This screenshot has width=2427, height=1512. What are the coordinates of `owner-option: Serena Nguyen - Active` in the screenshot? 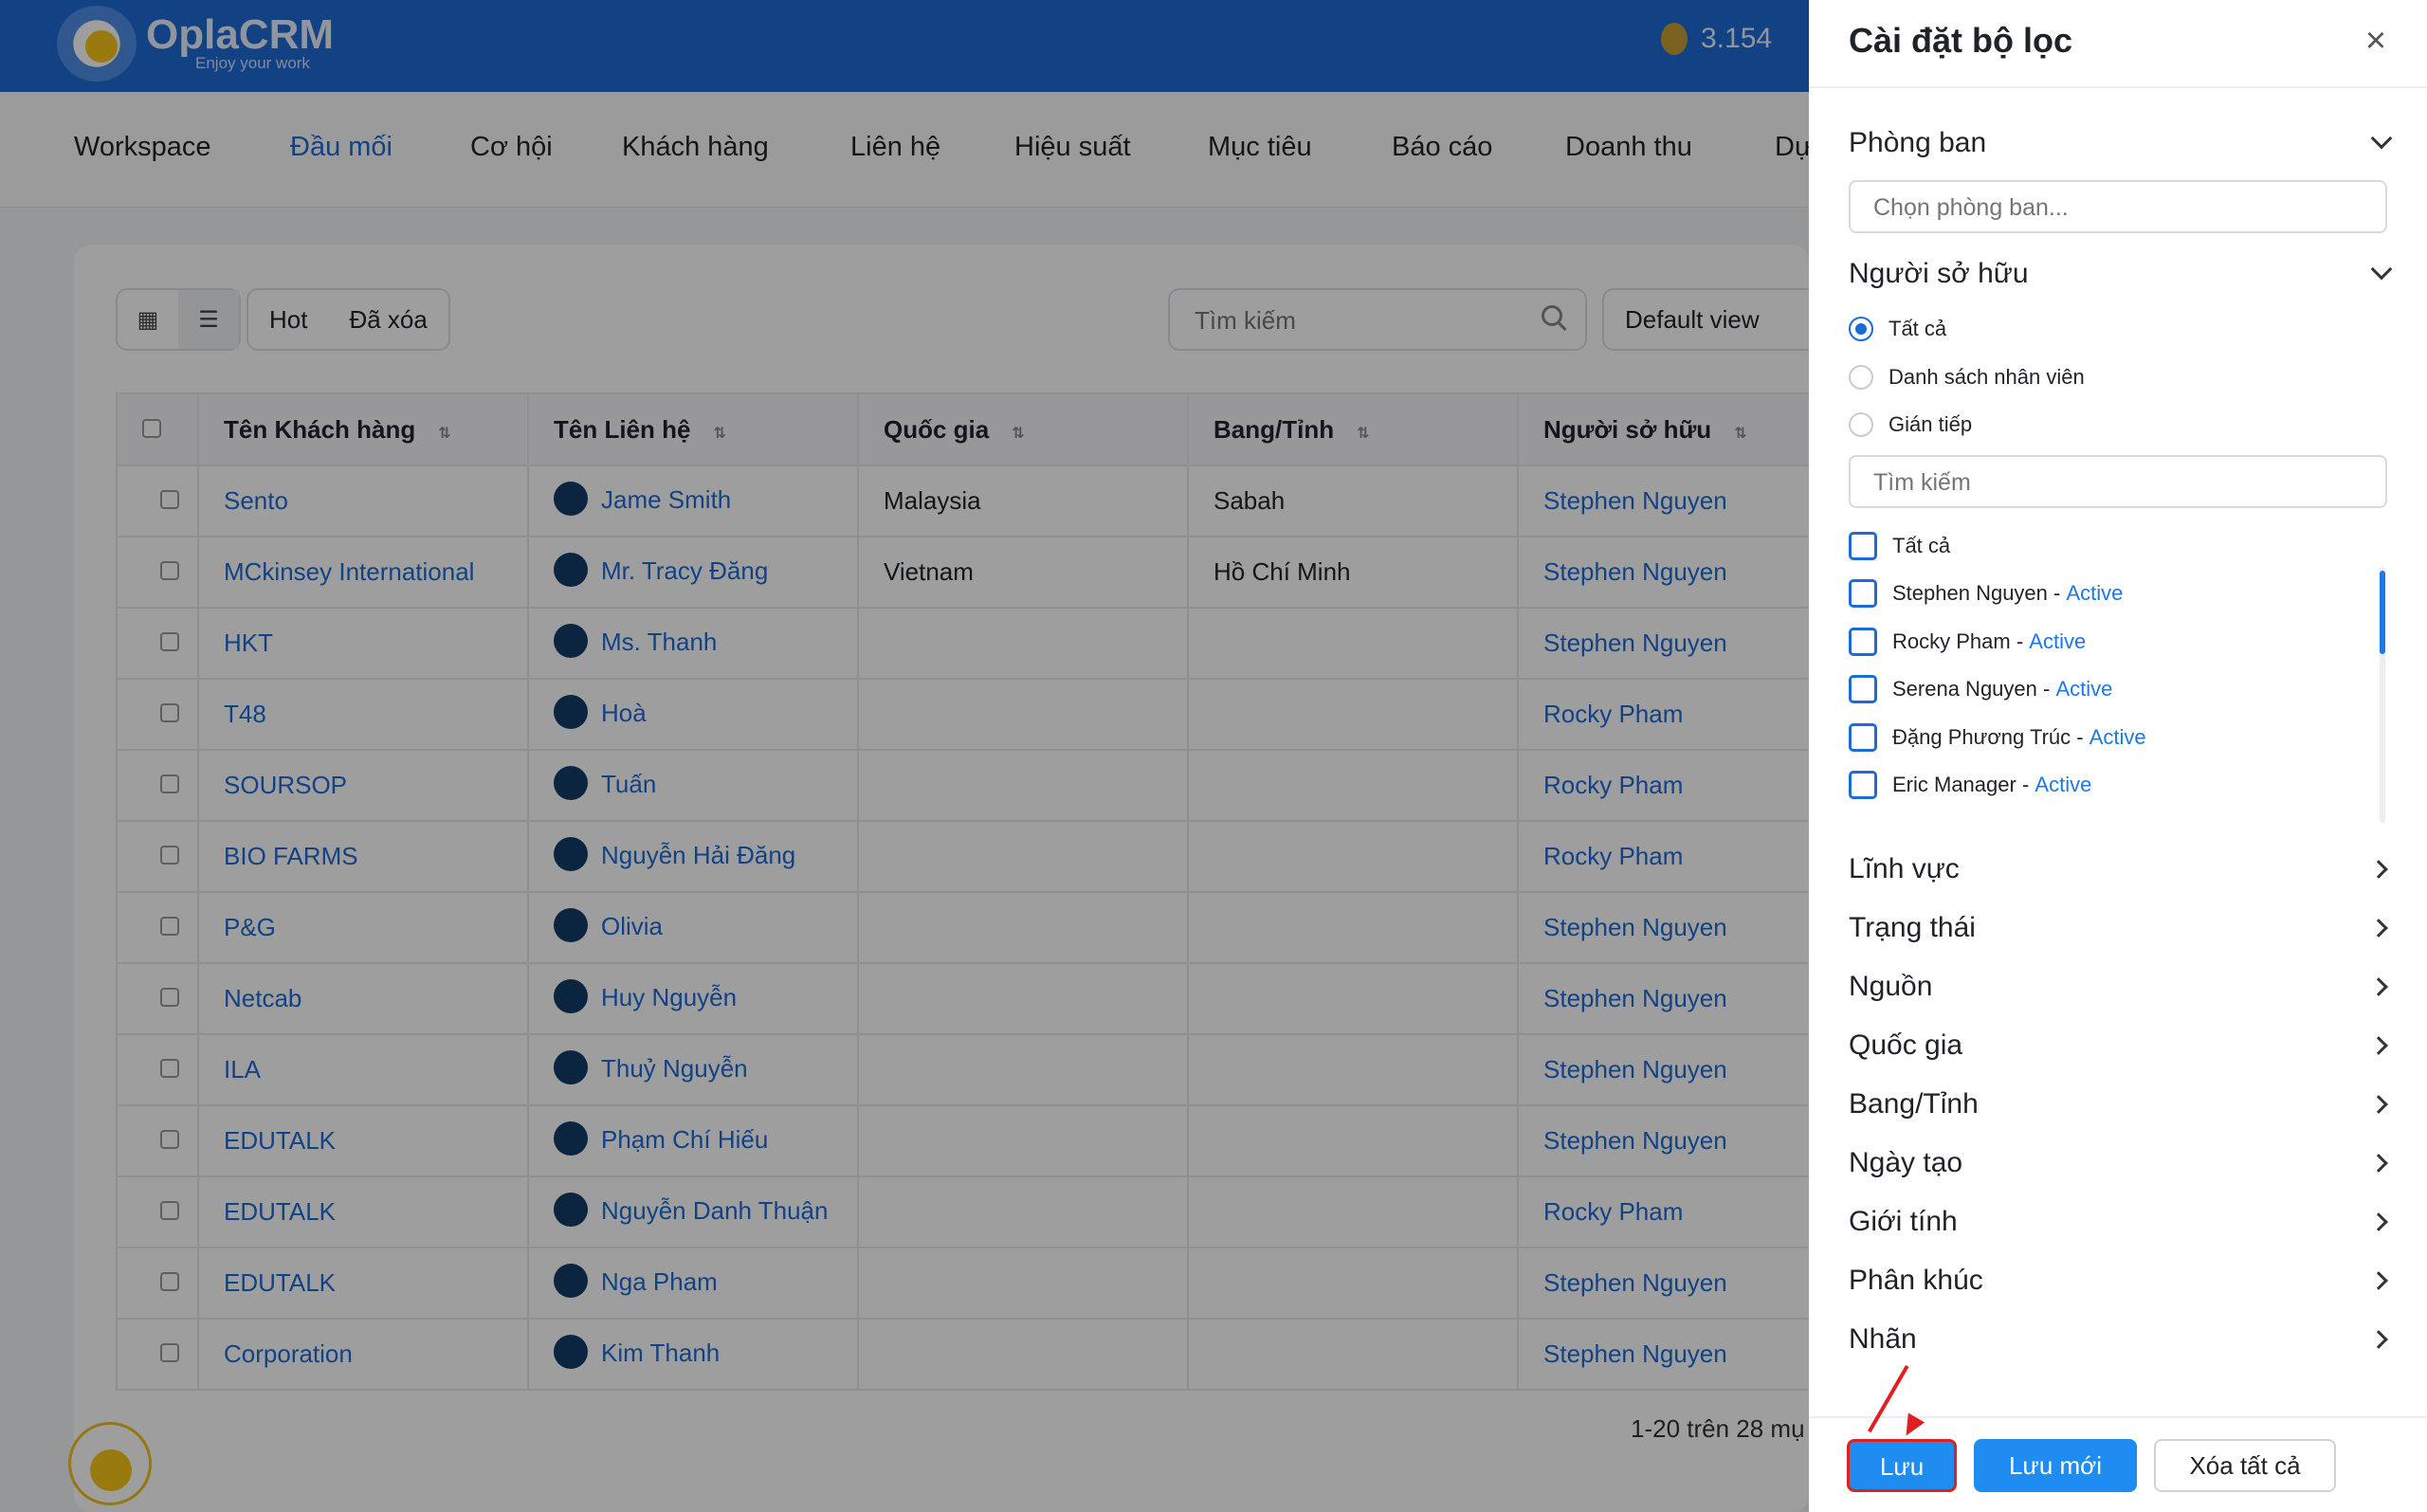 It's located at (1980, 689).